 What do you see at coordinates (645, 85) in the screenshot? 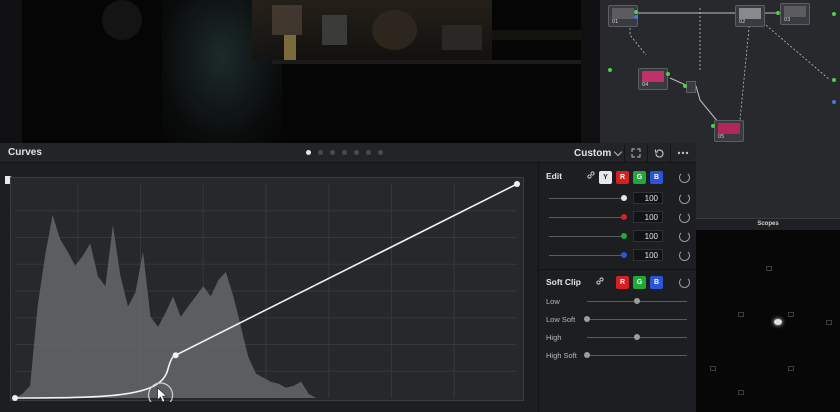
I see `node-label: 04` at bounding box center [645, 85].